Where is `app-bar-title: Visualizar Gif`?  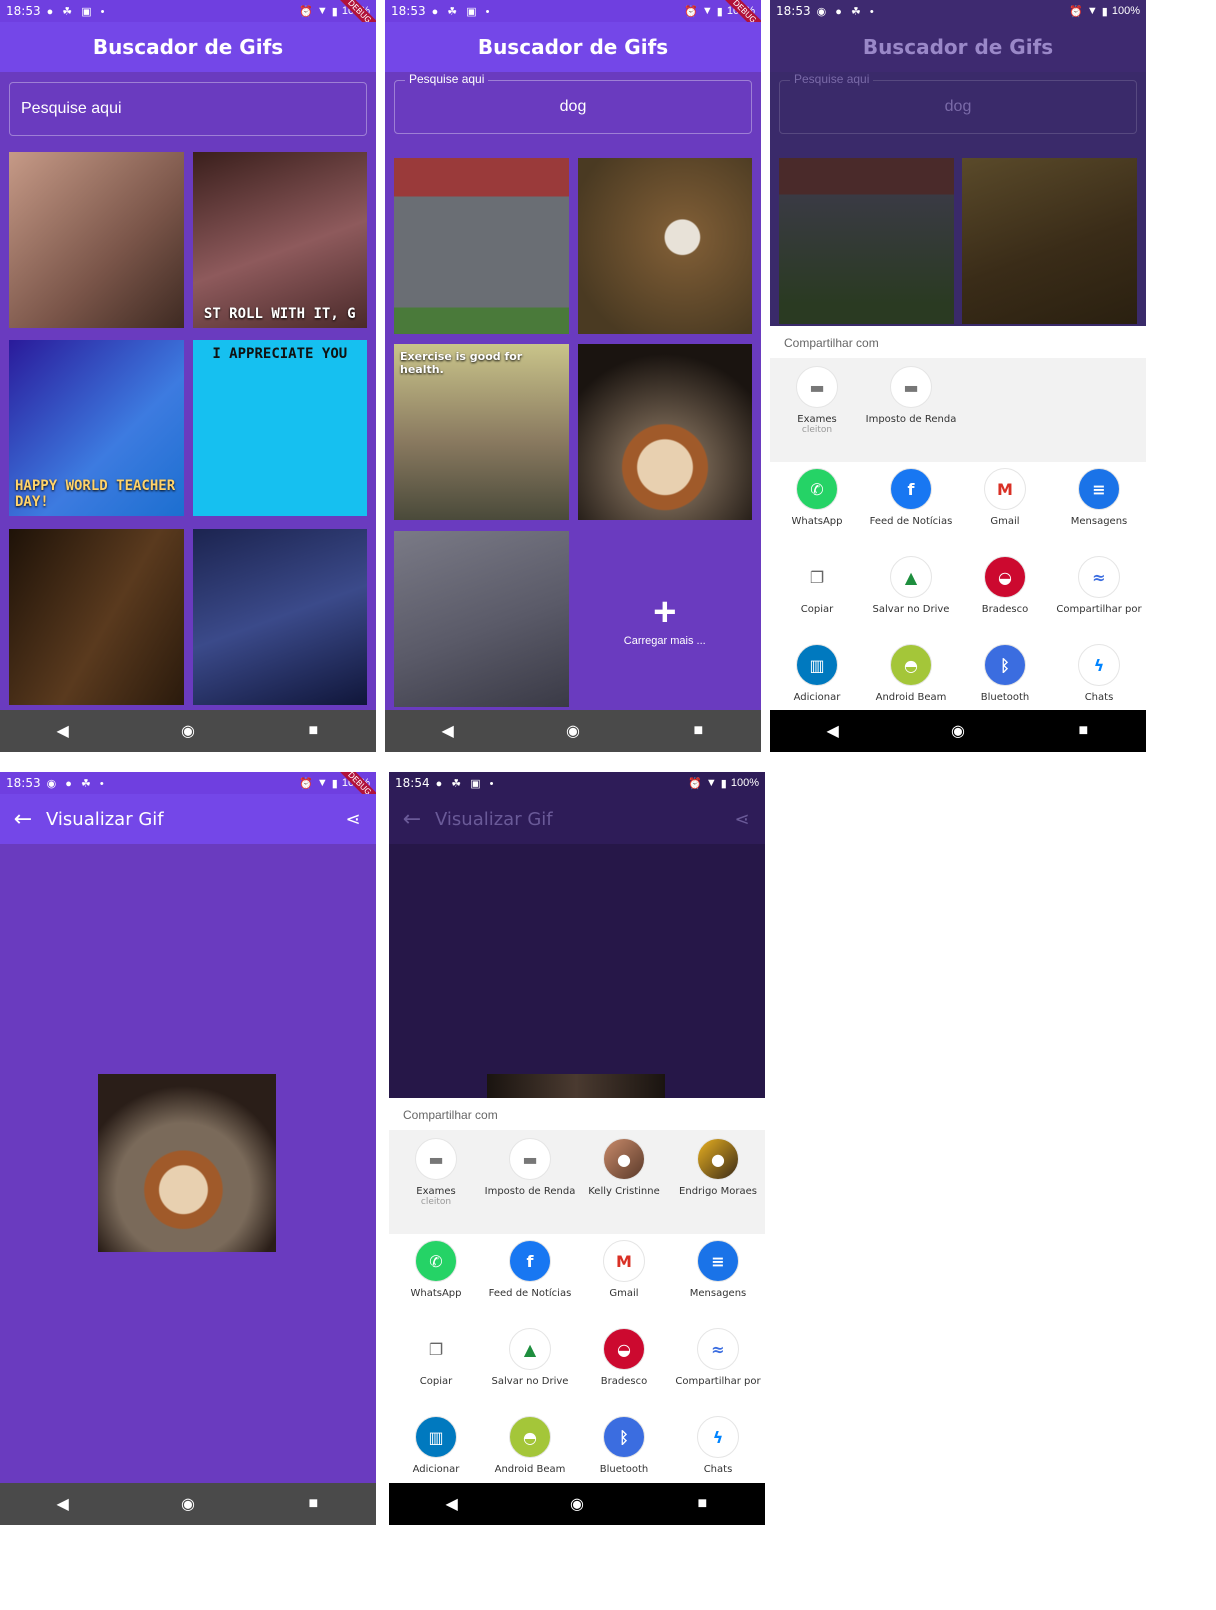
app-bar-title: Visualizar Gif is located at coordinates (494, 819).